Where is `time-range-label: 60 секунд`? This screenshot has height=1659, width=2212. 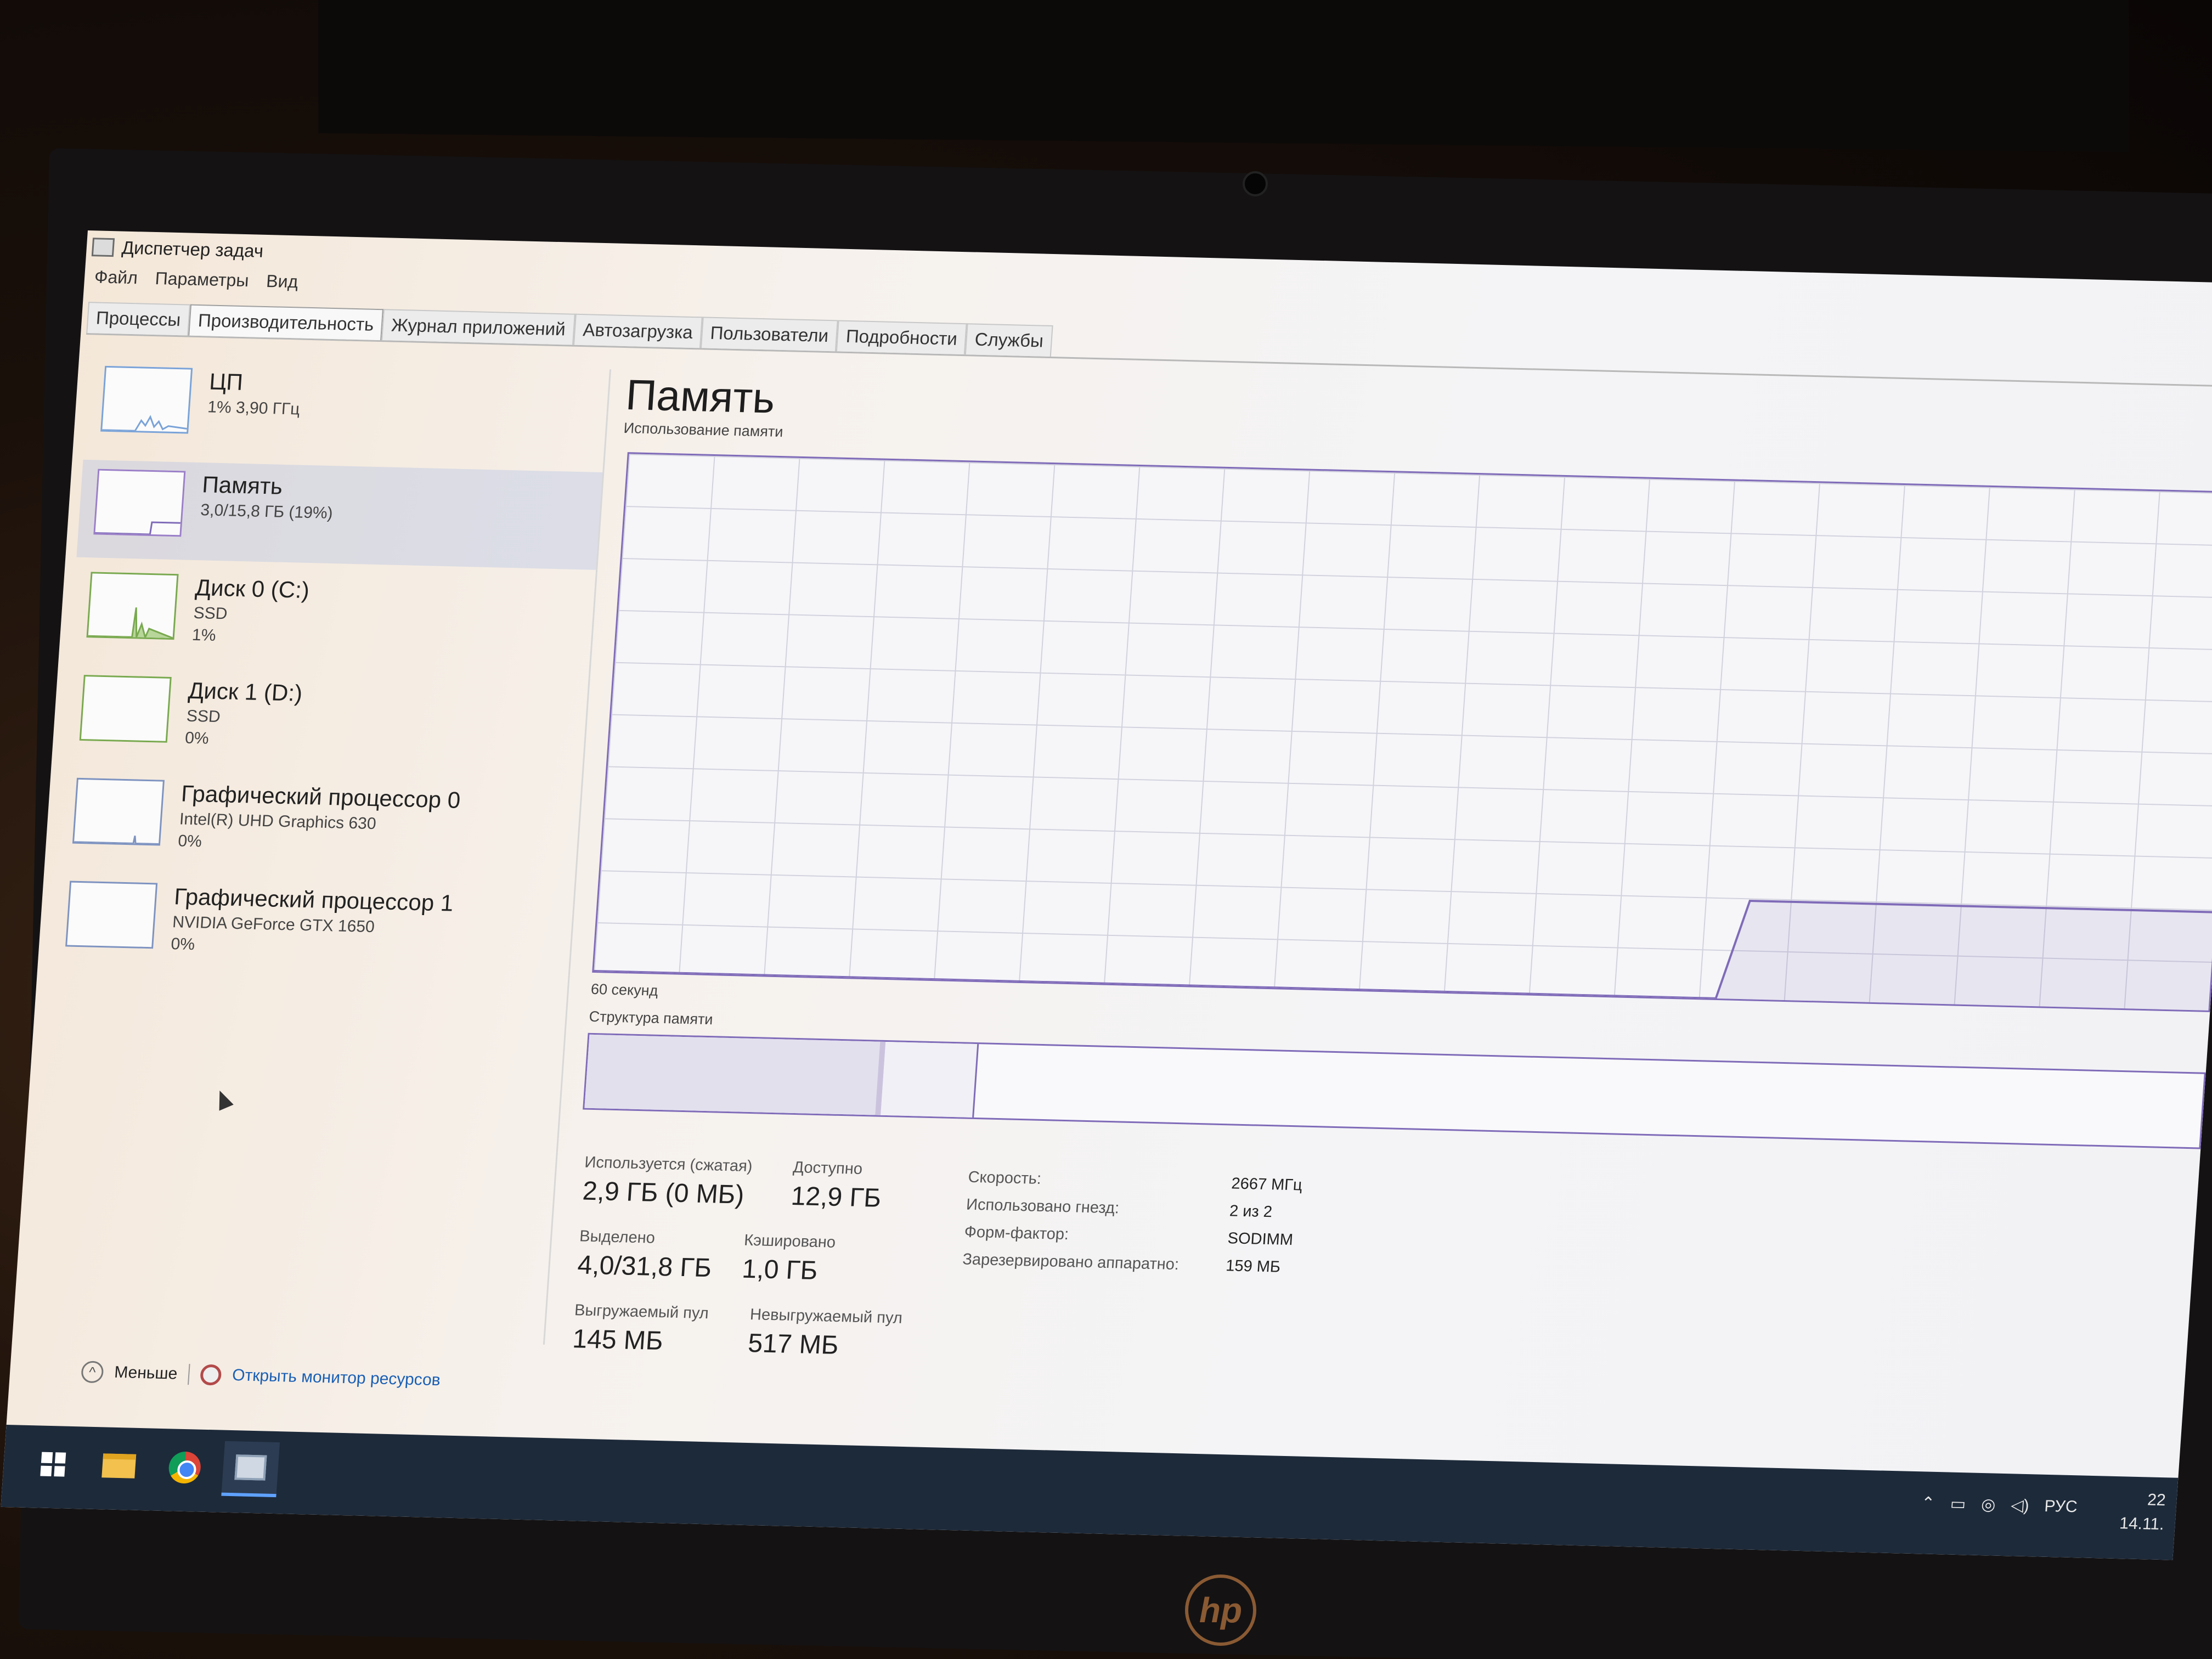
time-range-label: 60 секунд is located at coordinates (624, 990).